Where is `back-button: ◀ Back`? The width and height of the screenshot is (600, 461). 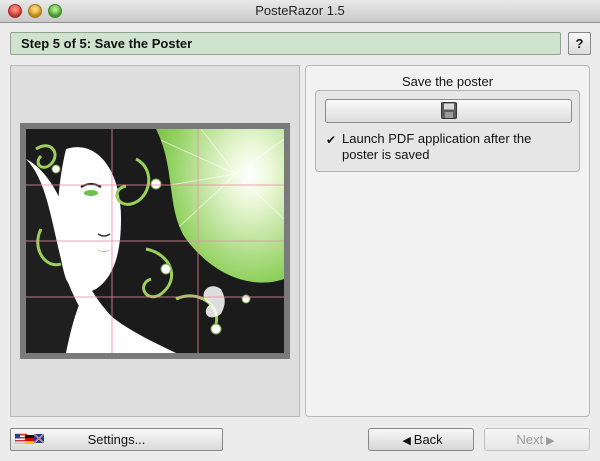
back-button: ◀ Back is located at coordinates (421, 439).